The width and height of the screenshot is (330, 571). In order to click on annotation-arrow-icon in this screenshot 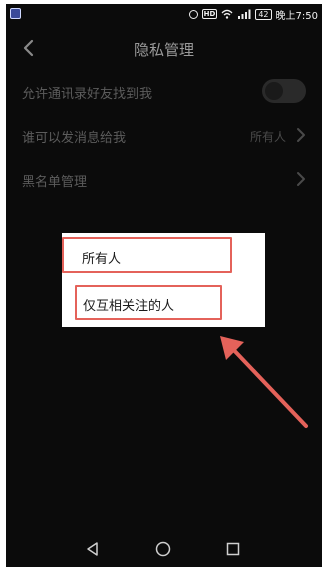, I will do `click(264, 382)`.